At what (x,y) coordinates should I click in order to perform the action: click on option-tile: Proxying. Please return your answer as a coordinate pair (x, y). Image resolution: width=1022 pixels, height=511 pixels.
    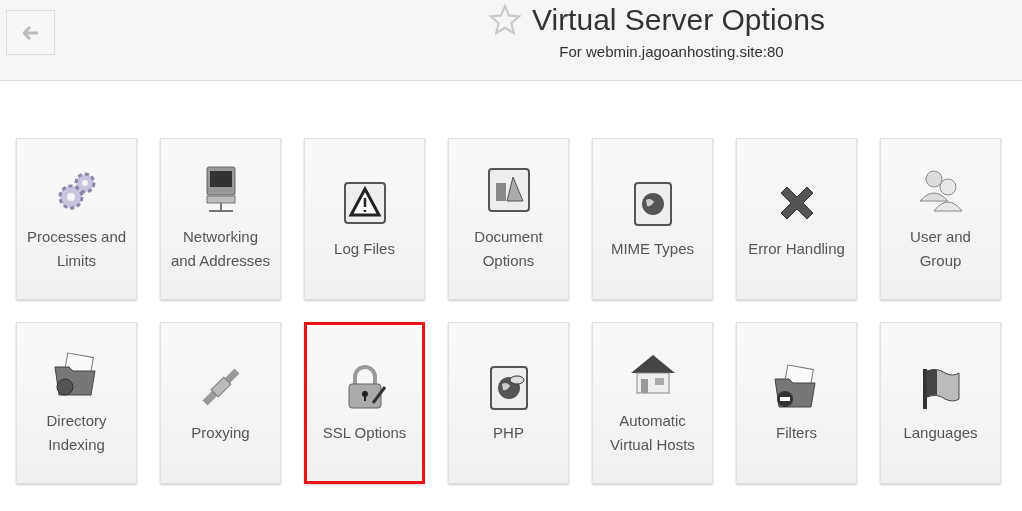
    Looking at the image, I should click on (220, 403).